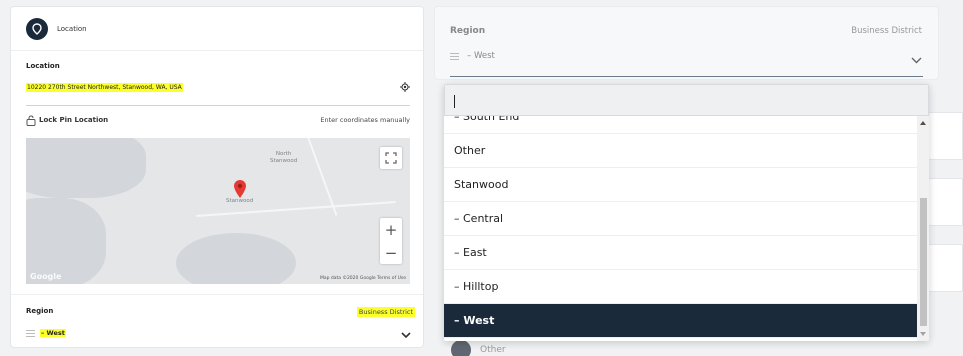 Image resolution: width=963 pixels, height=356 pixels. Describe the element at coordinates (923, 123) in the screenshot. I see `scroll-up-arrow-icon` at that location.